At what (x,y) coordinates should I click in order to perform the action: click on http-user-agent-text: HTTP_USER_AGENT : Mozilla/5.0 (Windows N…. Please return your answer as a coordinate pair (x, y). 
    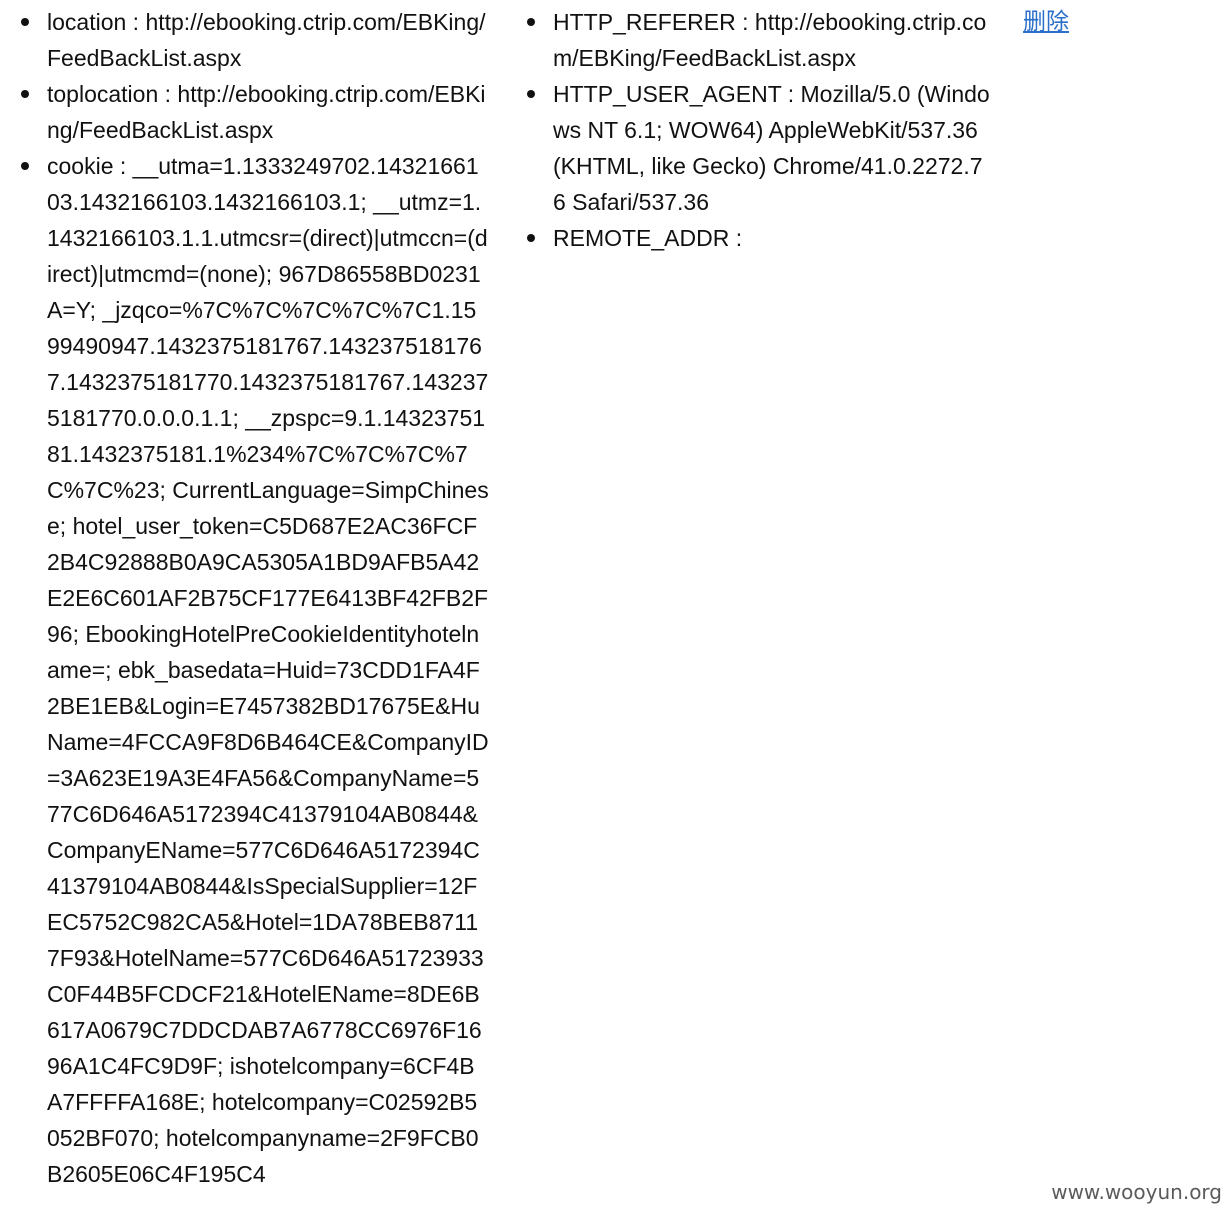
    Looking at the image, I should click on (771, 148).